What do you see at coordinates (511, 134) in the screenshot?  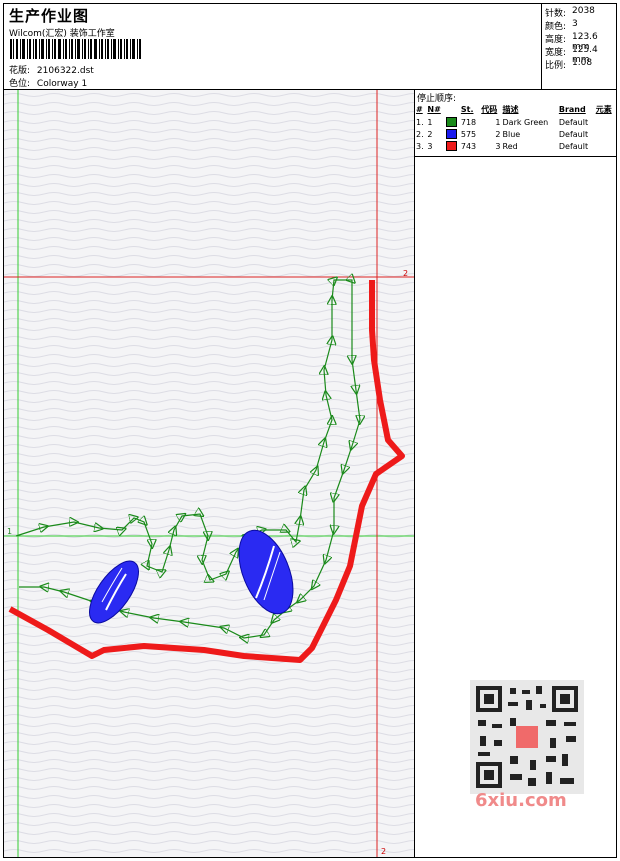 I see `row-desc: Blue` at bounding box center [511, 134].